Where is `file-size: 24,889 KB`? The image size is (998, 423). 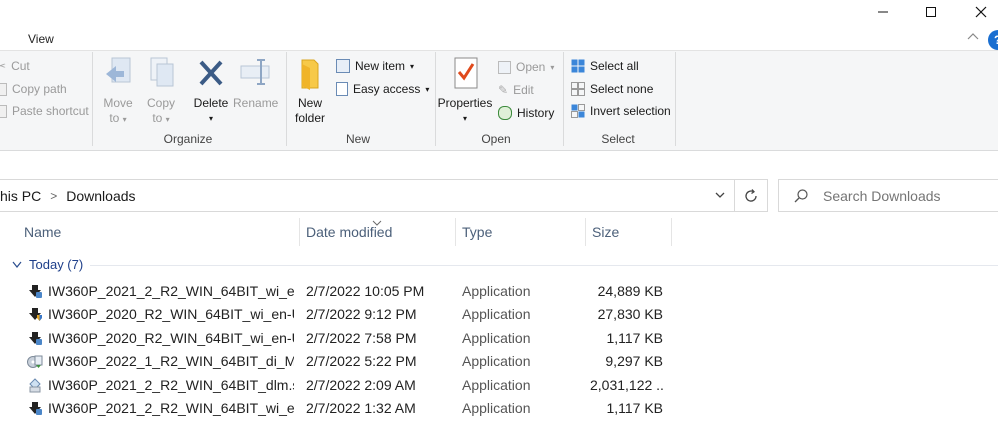
file-size: 24,889 KB is located at coordinates (630, 291).